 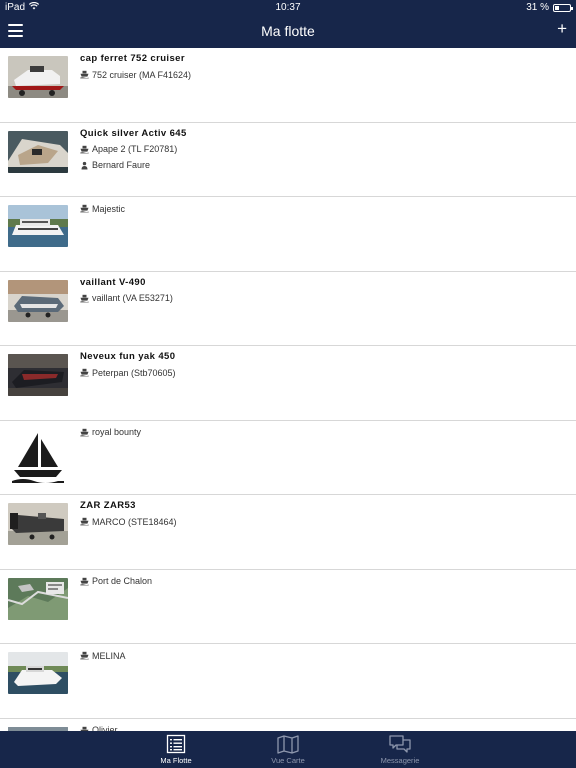 I want to click on boat-detail-text: vaillant (VA E53271), so click(x=132, y=298).